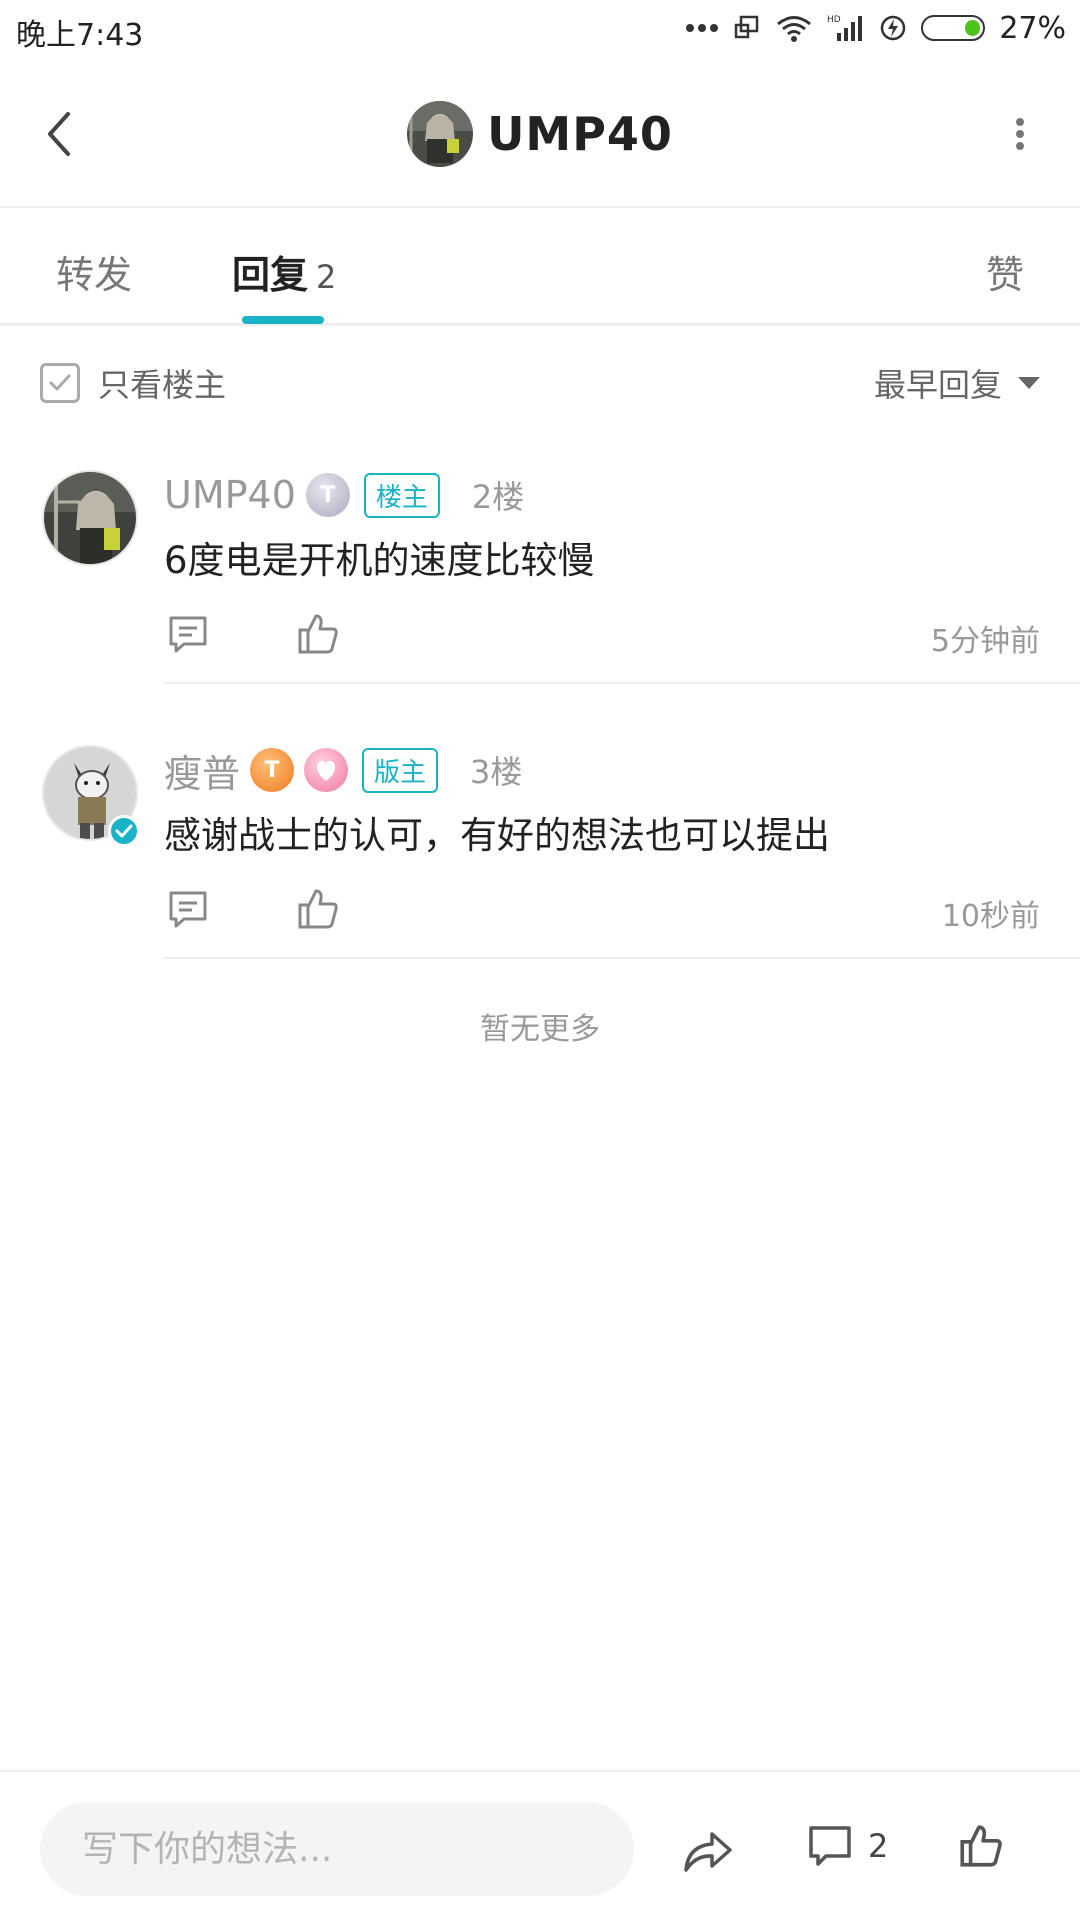 The width and height of the screenshot is (1080, 1920). I want to click on comment-meta: UMP40 T 楼主 2楼, so click(344, 495).